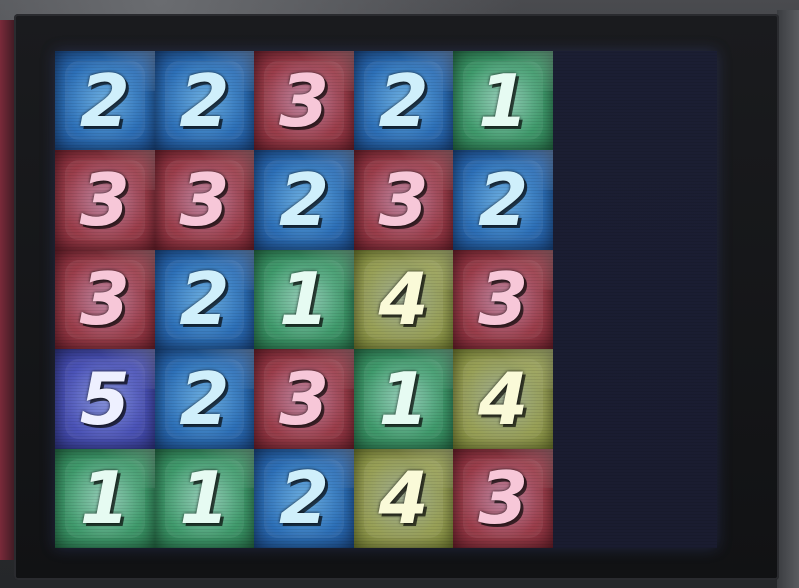  I want to click on tile-r1-c4: 2, so click(403, 101).